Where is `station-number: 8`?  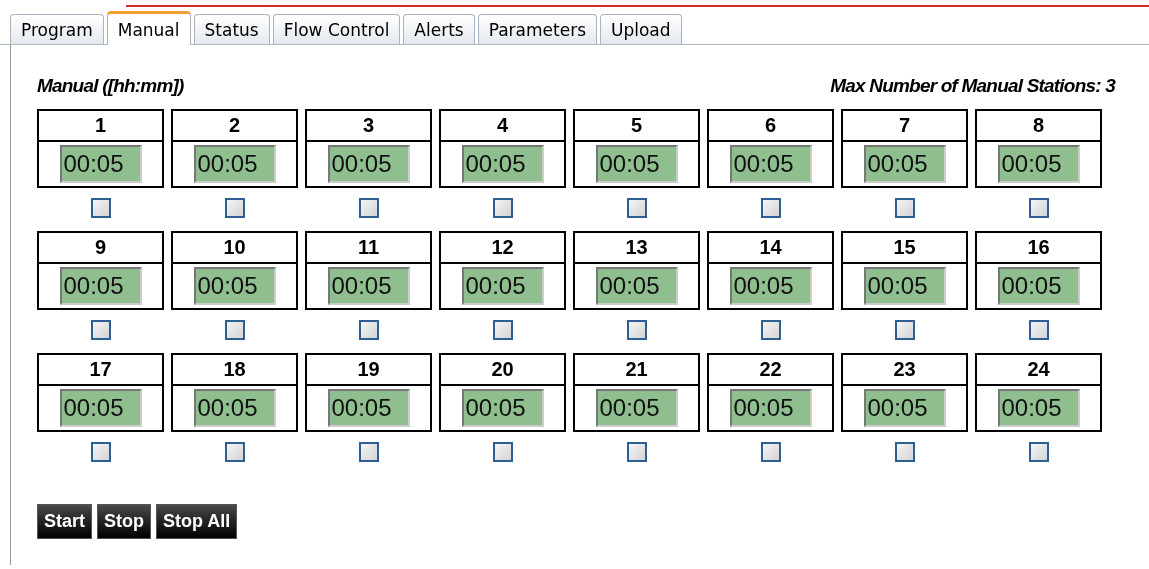
station-number: 8 is located at coordinates (1038, 126).